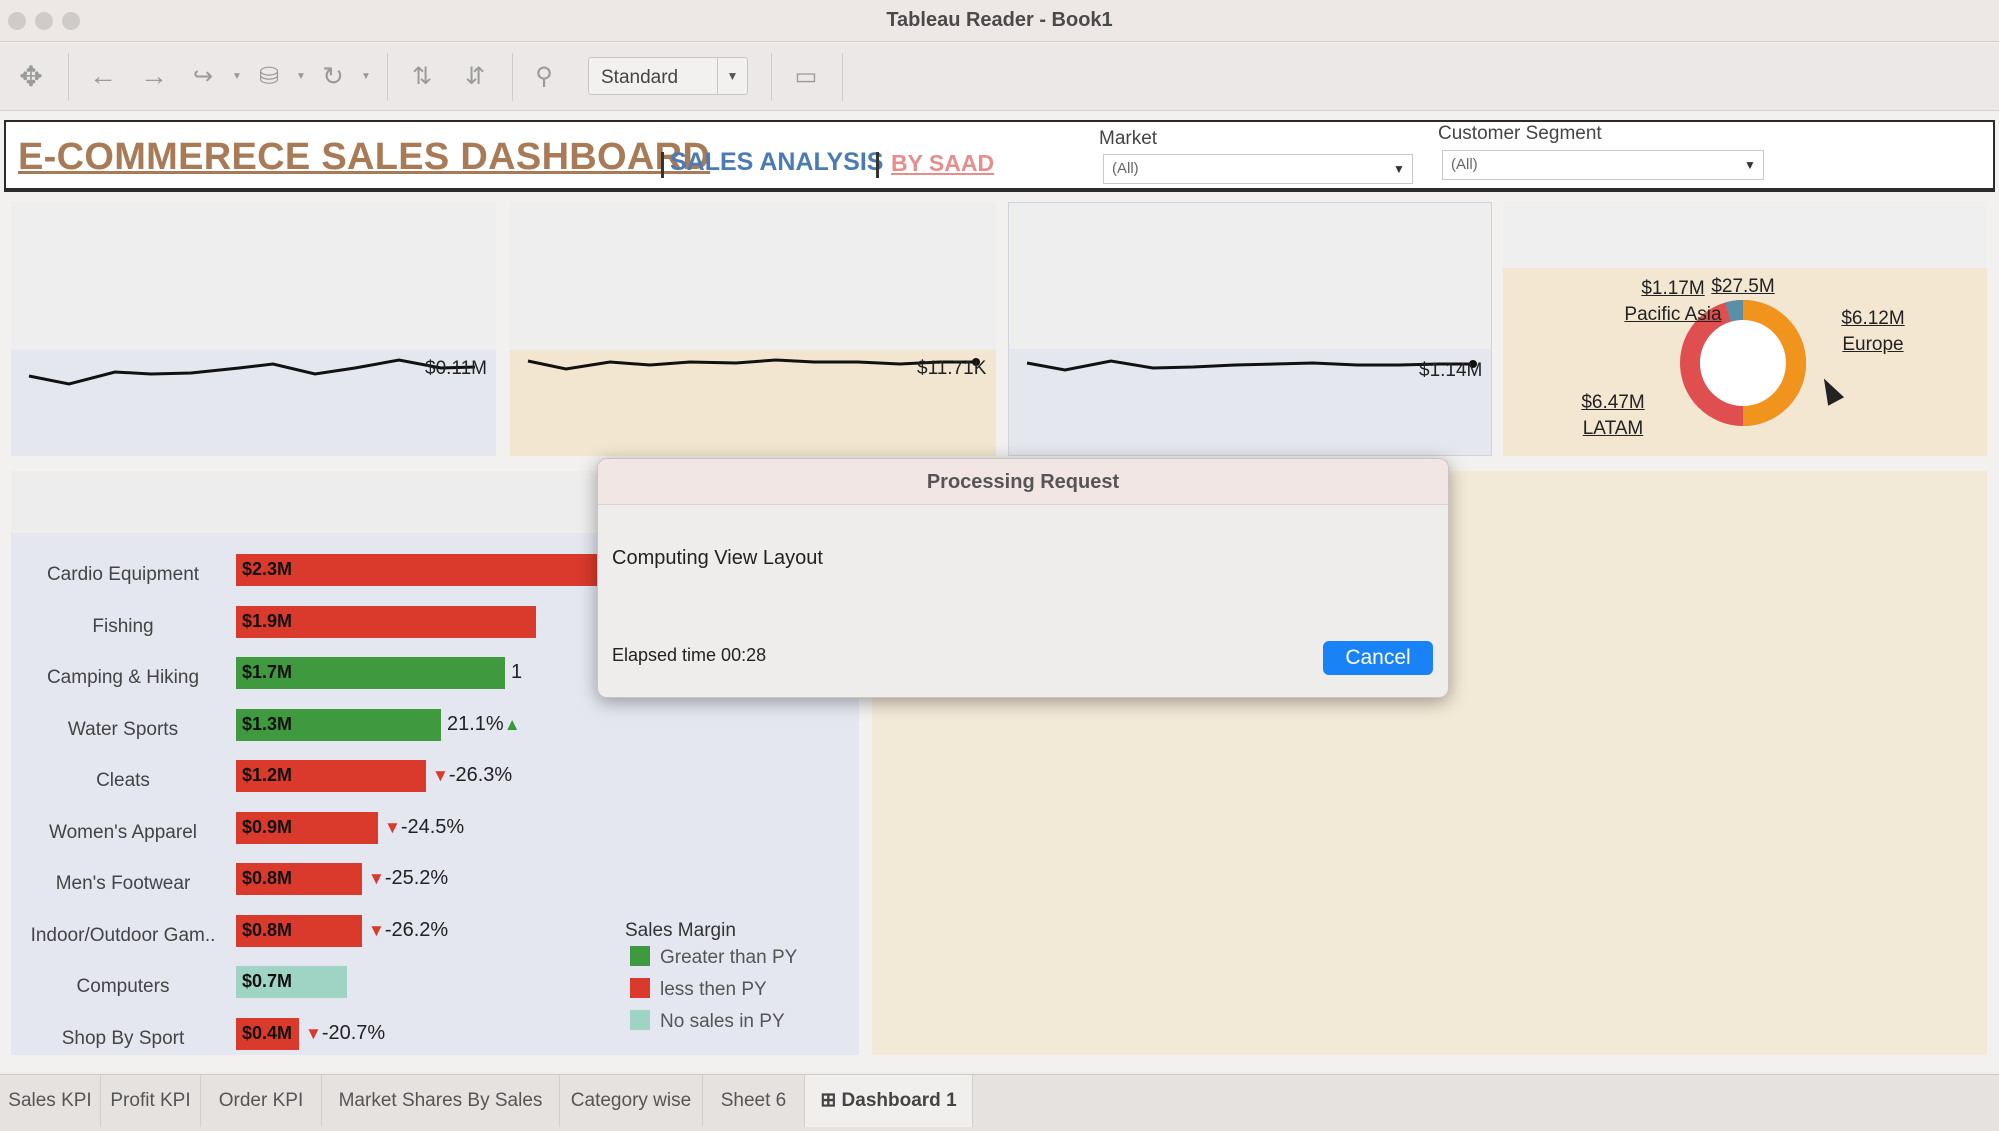  Describe the element at coordinates (754, 1101) in the screenshot. I see `tab-sheet-6: Sheet 6` at that location.